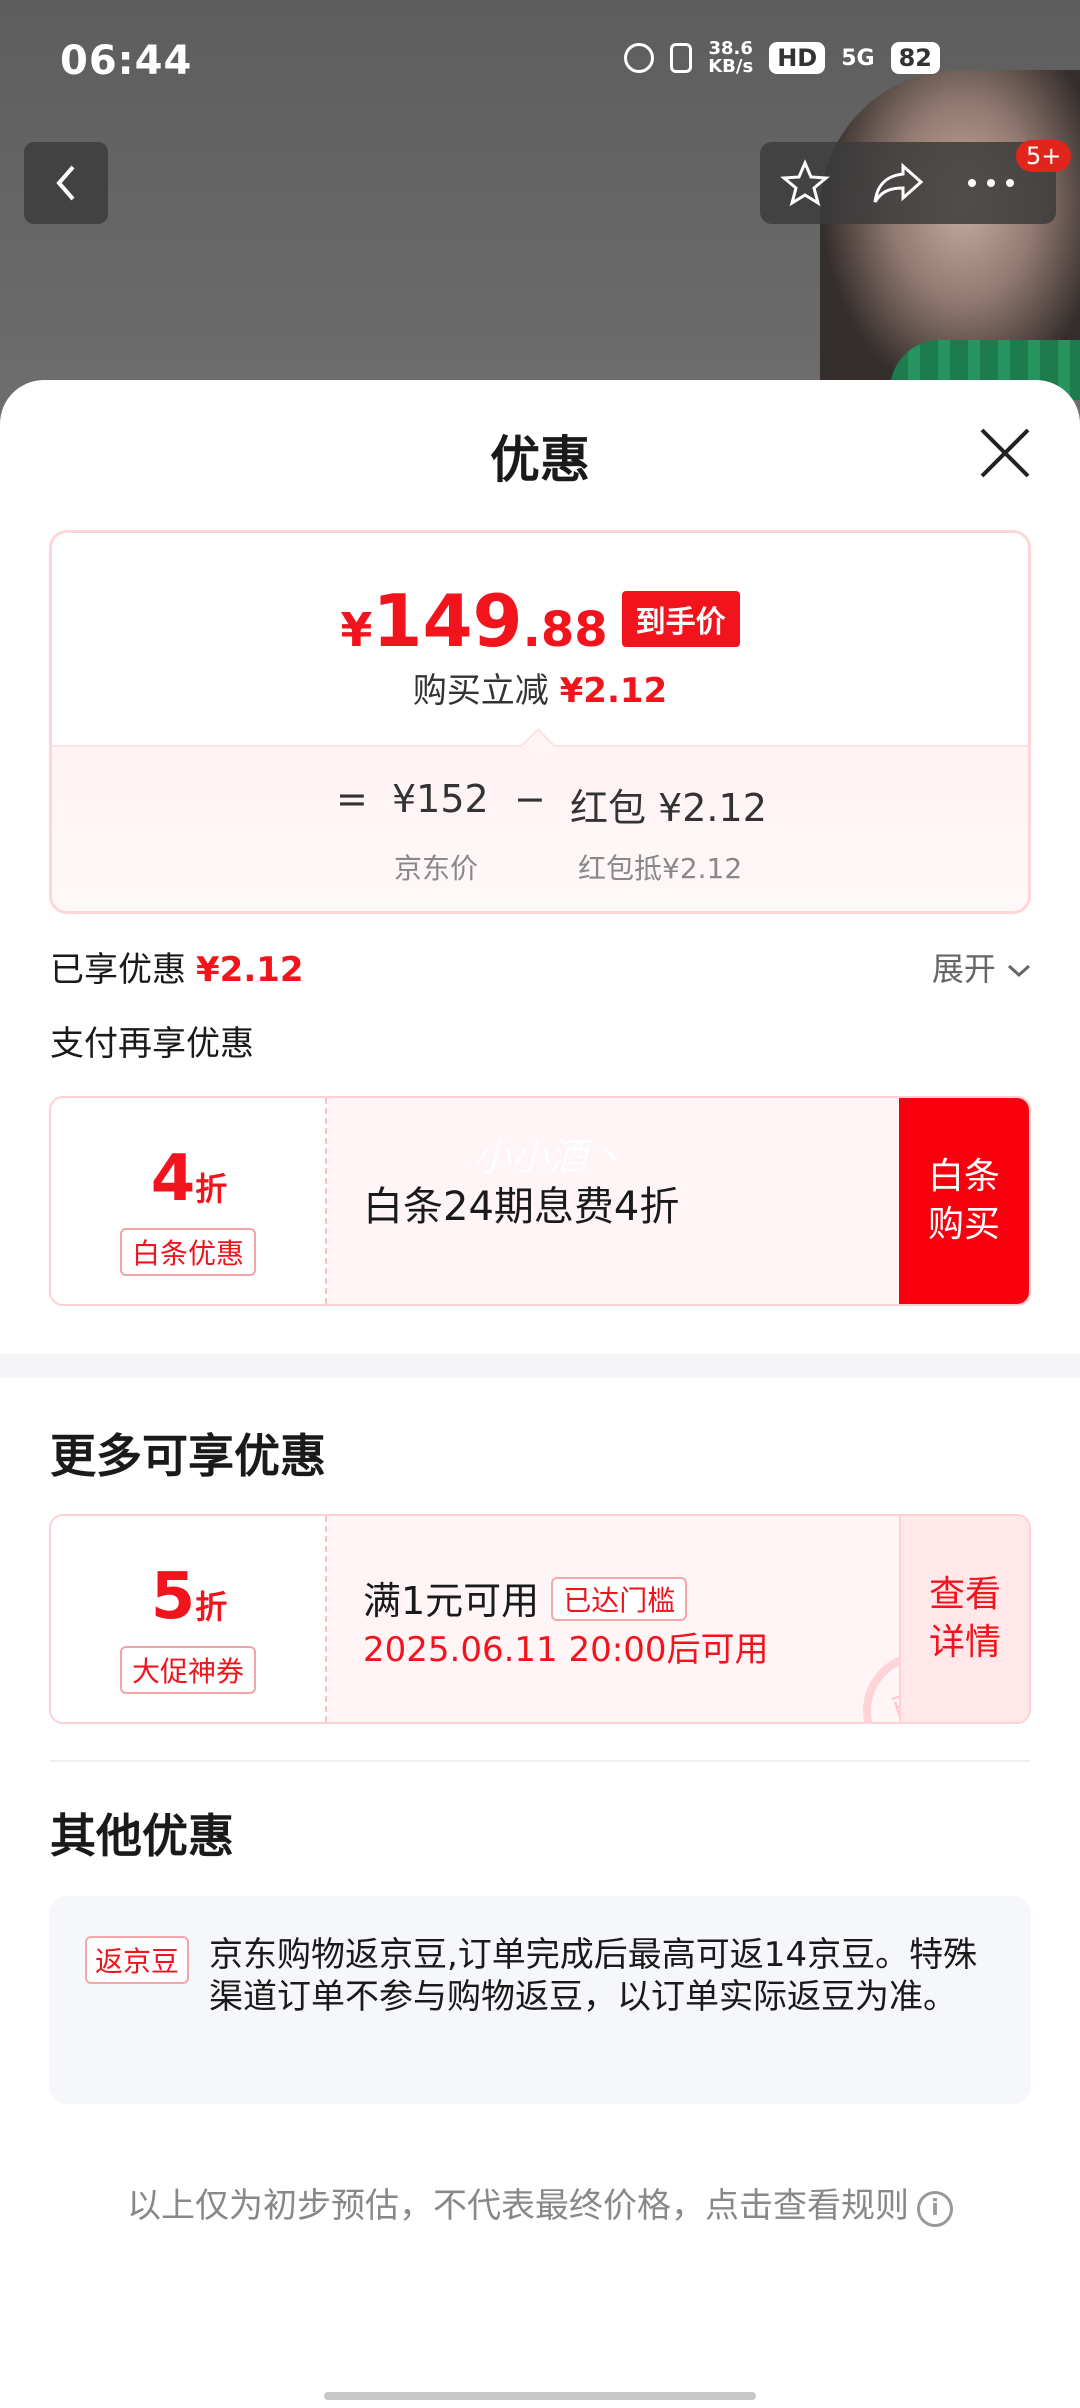  I want to click on coupon-threshold: 满1元可用 已达门槛, so click(525, 1597).